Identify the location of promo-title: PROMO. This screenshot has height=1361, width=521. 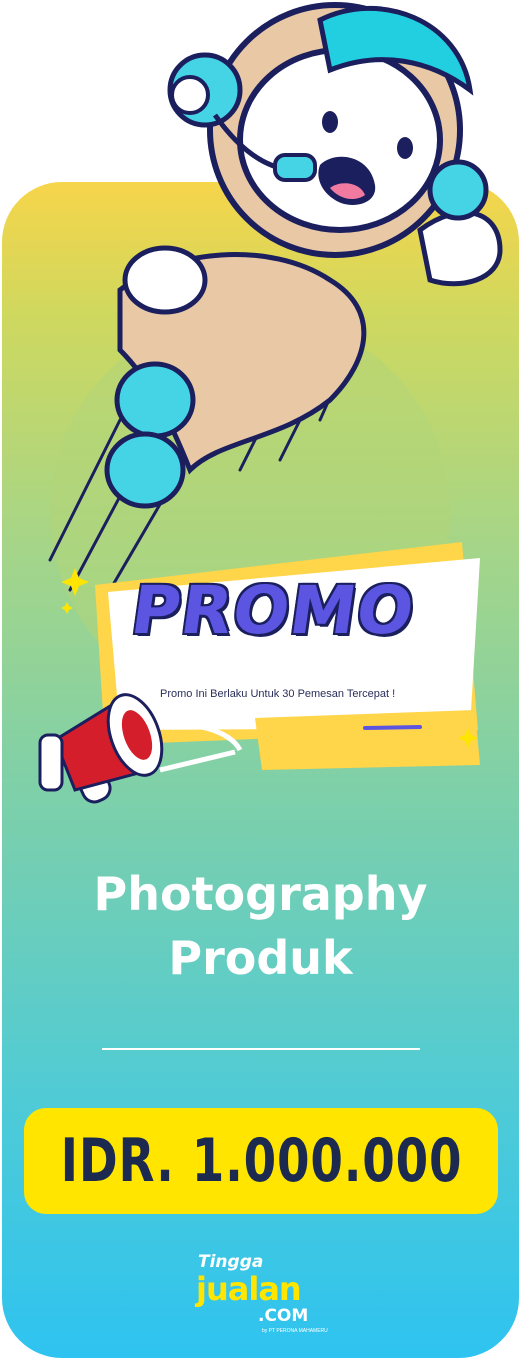
(273, 610).